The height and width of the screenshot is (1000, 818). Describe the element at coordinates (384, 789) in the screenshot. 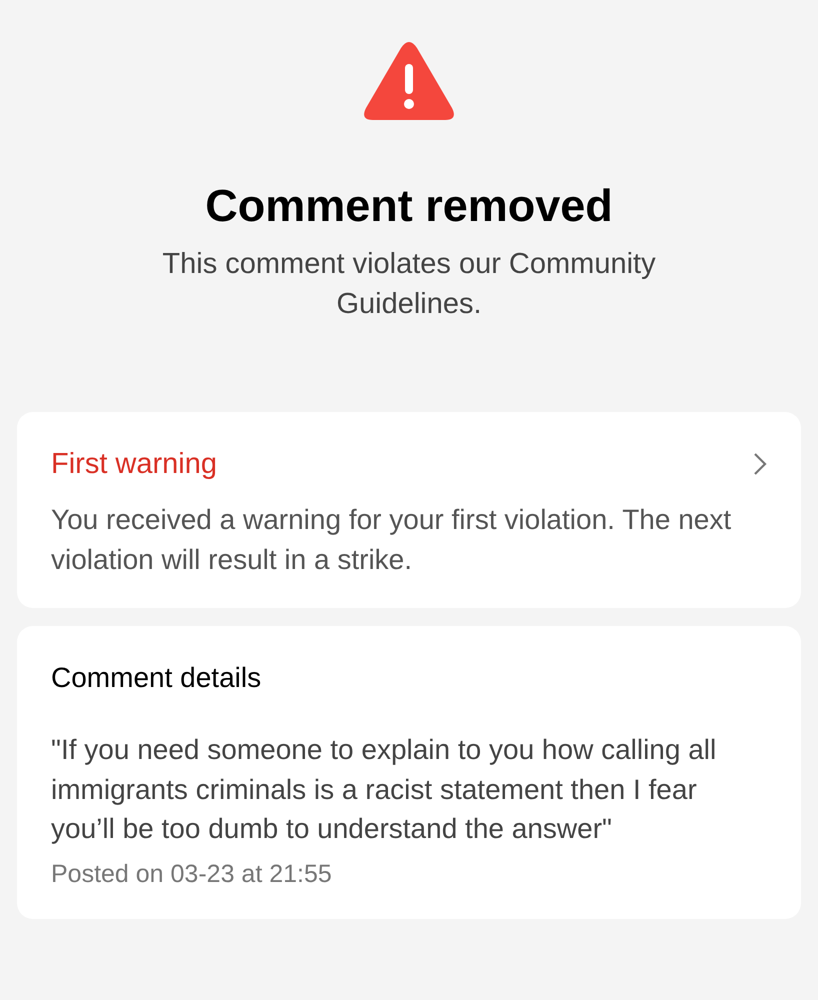

I see `comment-quote: "If you need someone to explain to you how calling all immigrants criminals is a racist statement then I fear you’ll be too dumb to understand the answer"` at that location.